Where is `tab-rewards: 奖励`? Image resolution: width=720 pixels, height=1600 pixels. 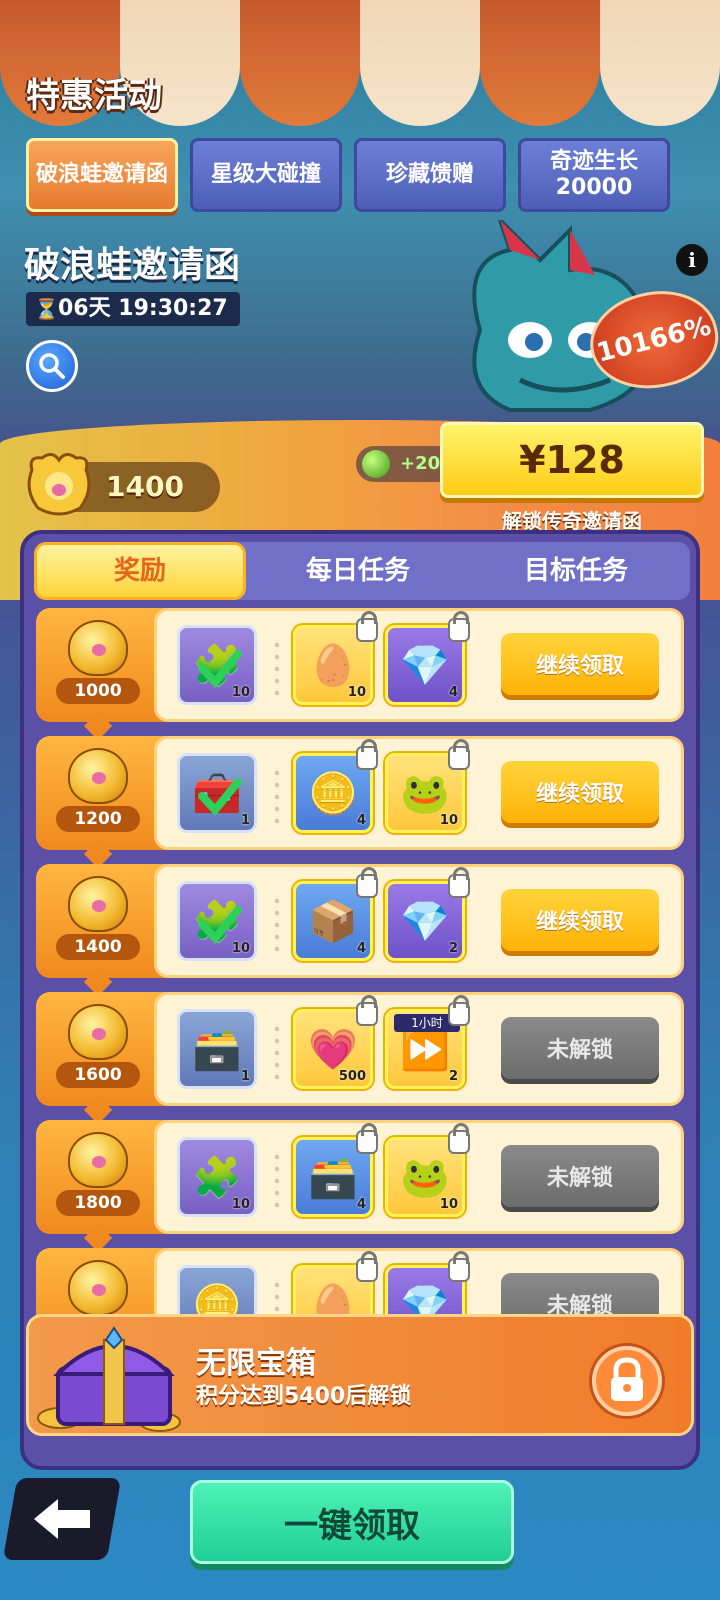 tab-rewards: 奖励 is located at coordinates (140, 571).